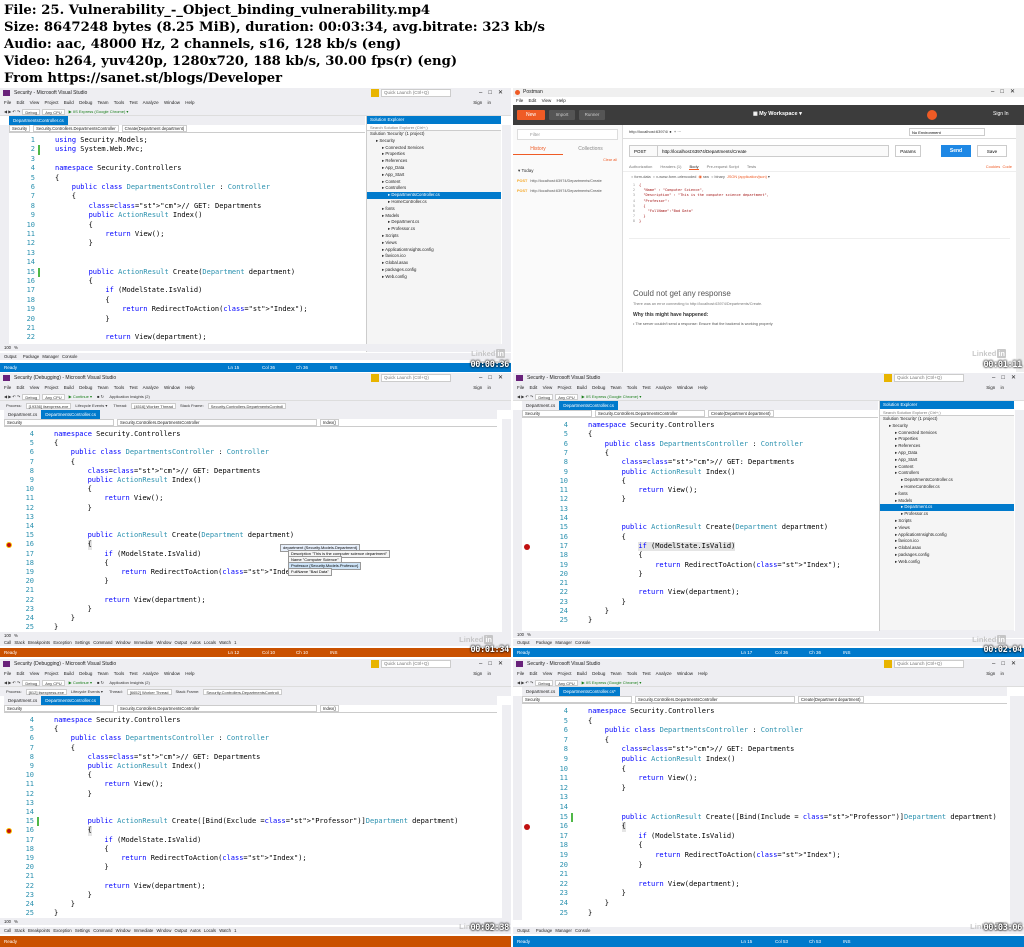 This screenshot has height=947, width=1024. Describe the element at coordinates (134, 234) in the screenshot. I see `code-line: return View();` at that location.